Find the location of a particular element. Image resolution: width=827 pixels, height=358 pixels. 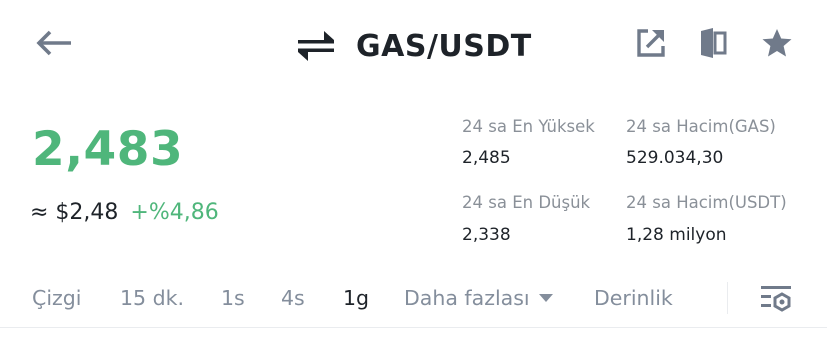

star-icon is located at coordinates (777, 45).